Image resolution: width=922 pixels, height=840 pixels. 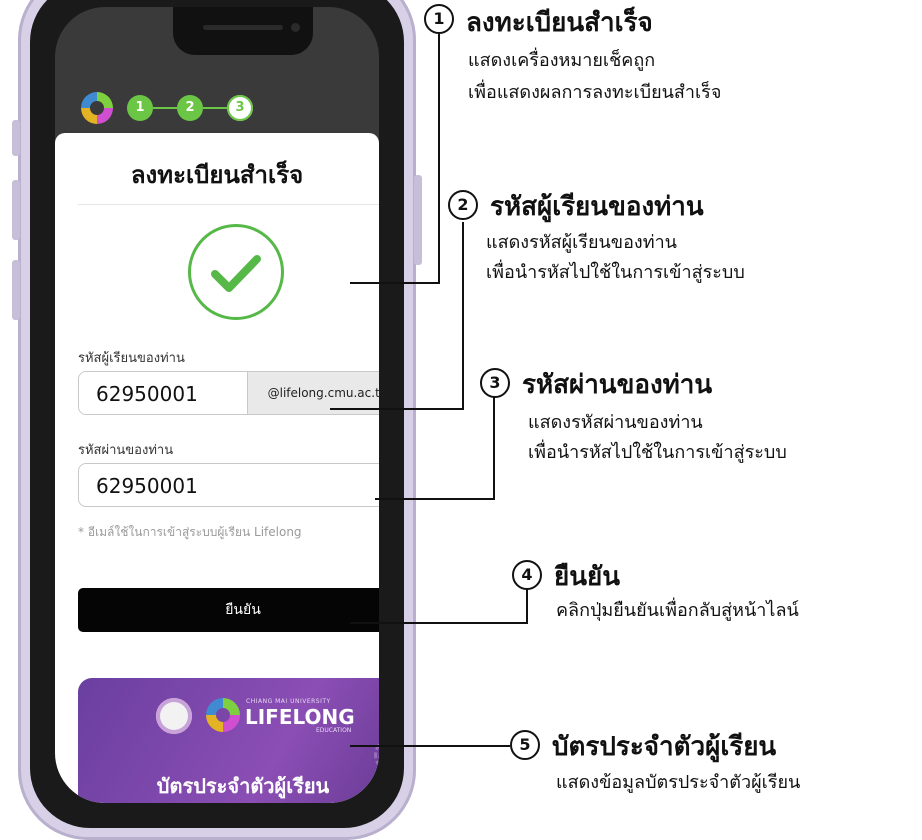 I want to click on password-field: 62950001, so click(x=228, y=485).